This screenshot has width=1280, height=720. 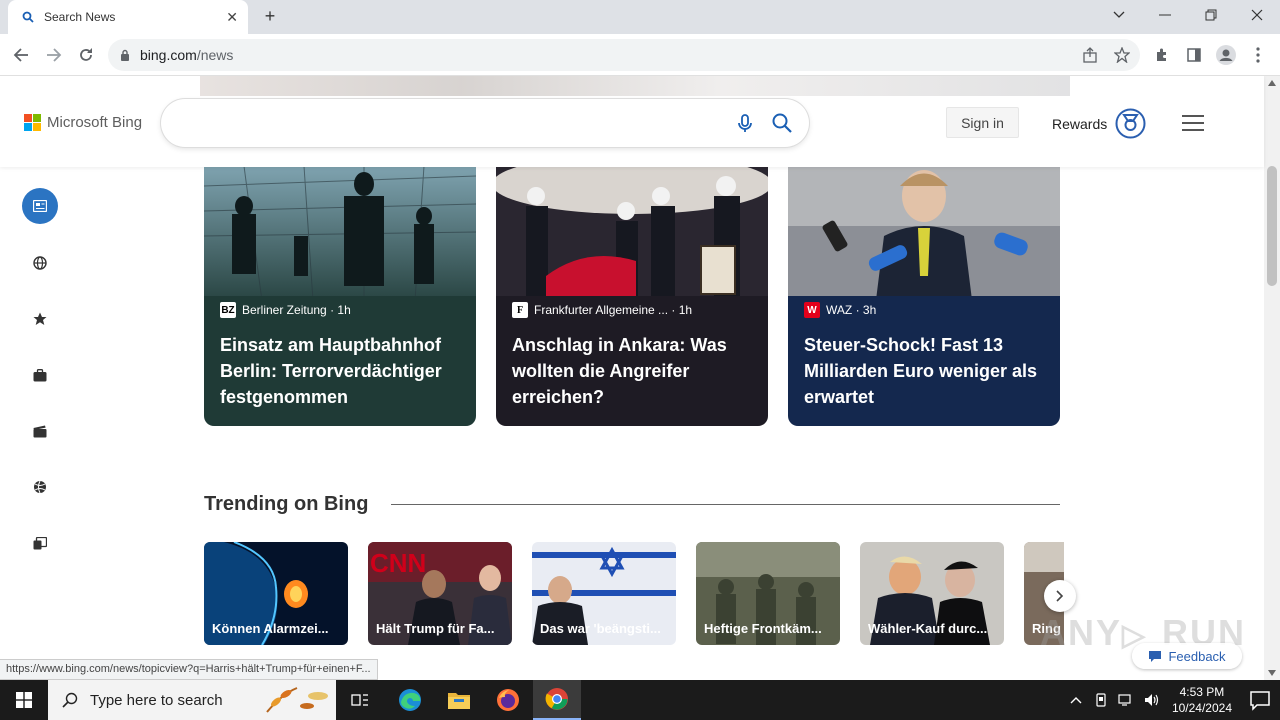 I want to click on sidebar-item-business, so click(x=40, y=375).